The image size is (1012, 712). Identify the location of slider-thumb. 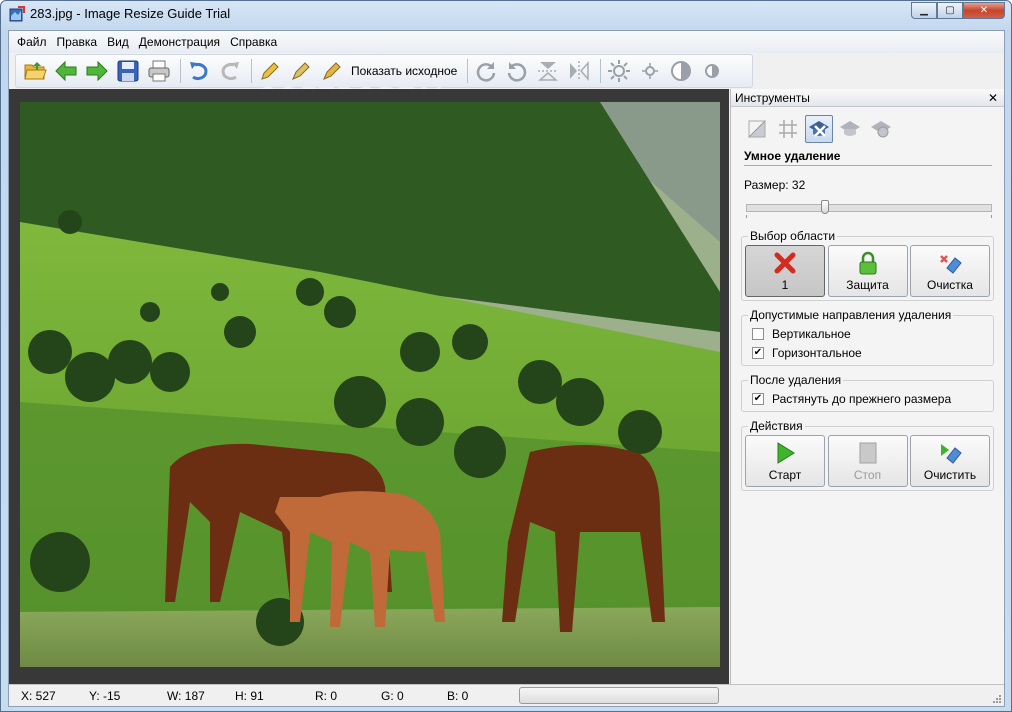
(825, 207).